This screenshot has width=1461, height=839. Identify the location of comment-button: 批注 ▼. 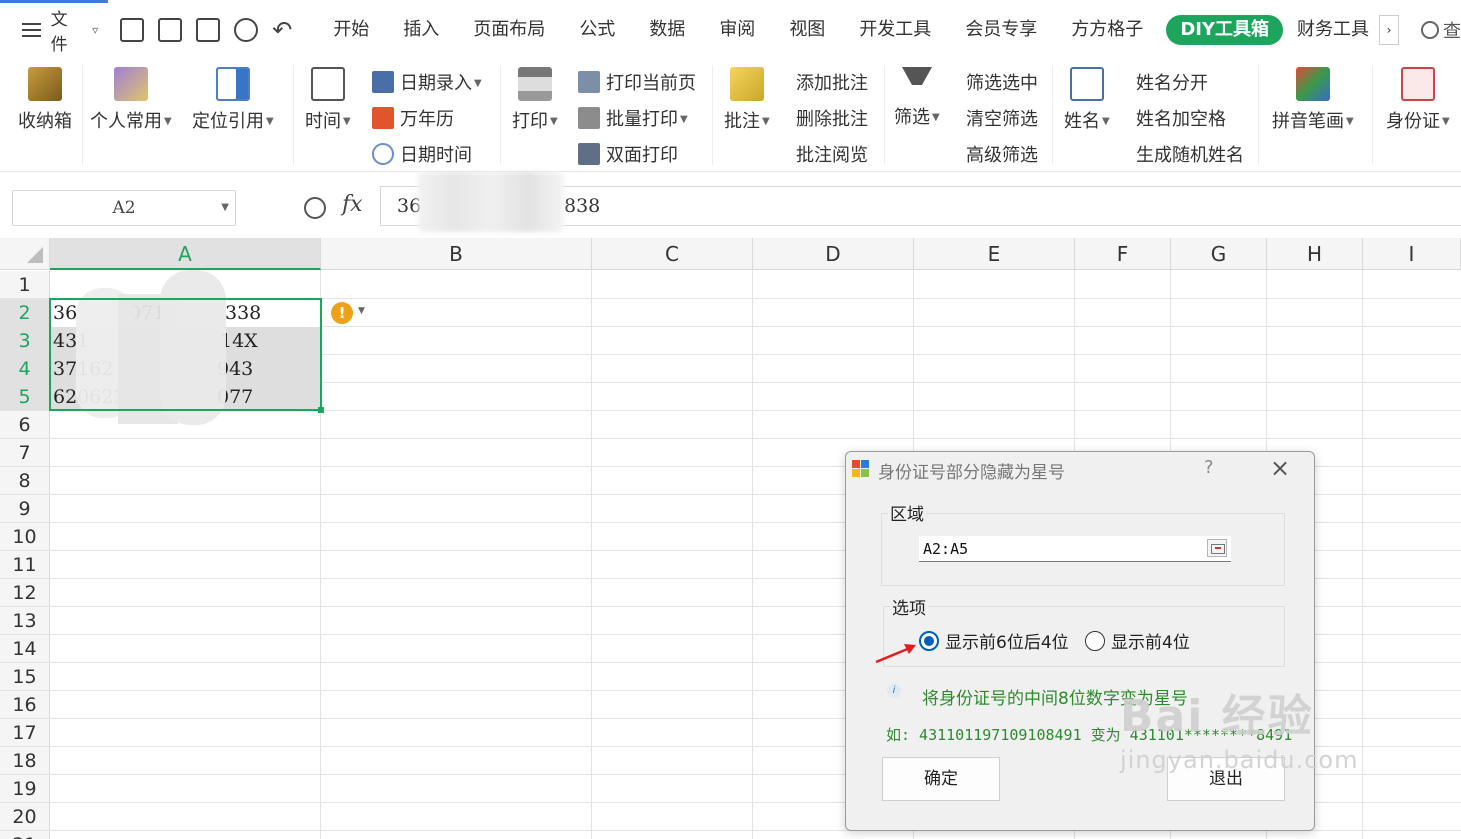
(747, 100).